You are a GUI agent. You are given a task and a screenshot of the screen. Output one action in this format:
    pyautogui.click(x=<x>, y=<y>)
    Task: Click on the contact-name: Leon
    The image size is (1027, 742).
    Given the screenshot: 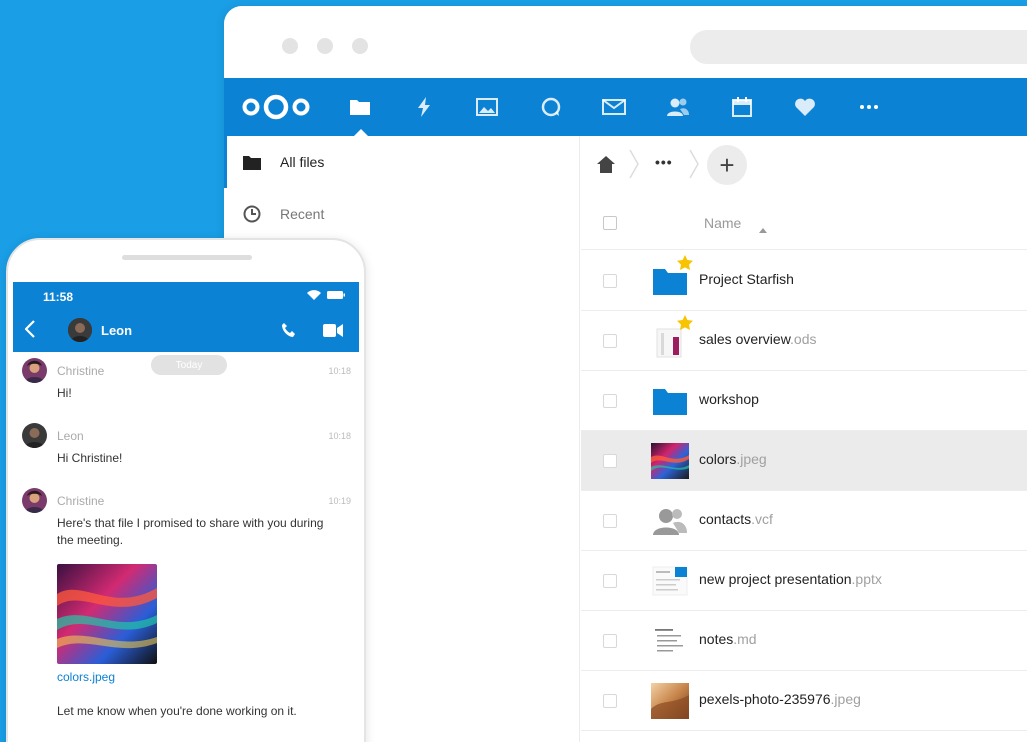 What is the action you would take?
    pyautogui.click(x=116, y=330)
    